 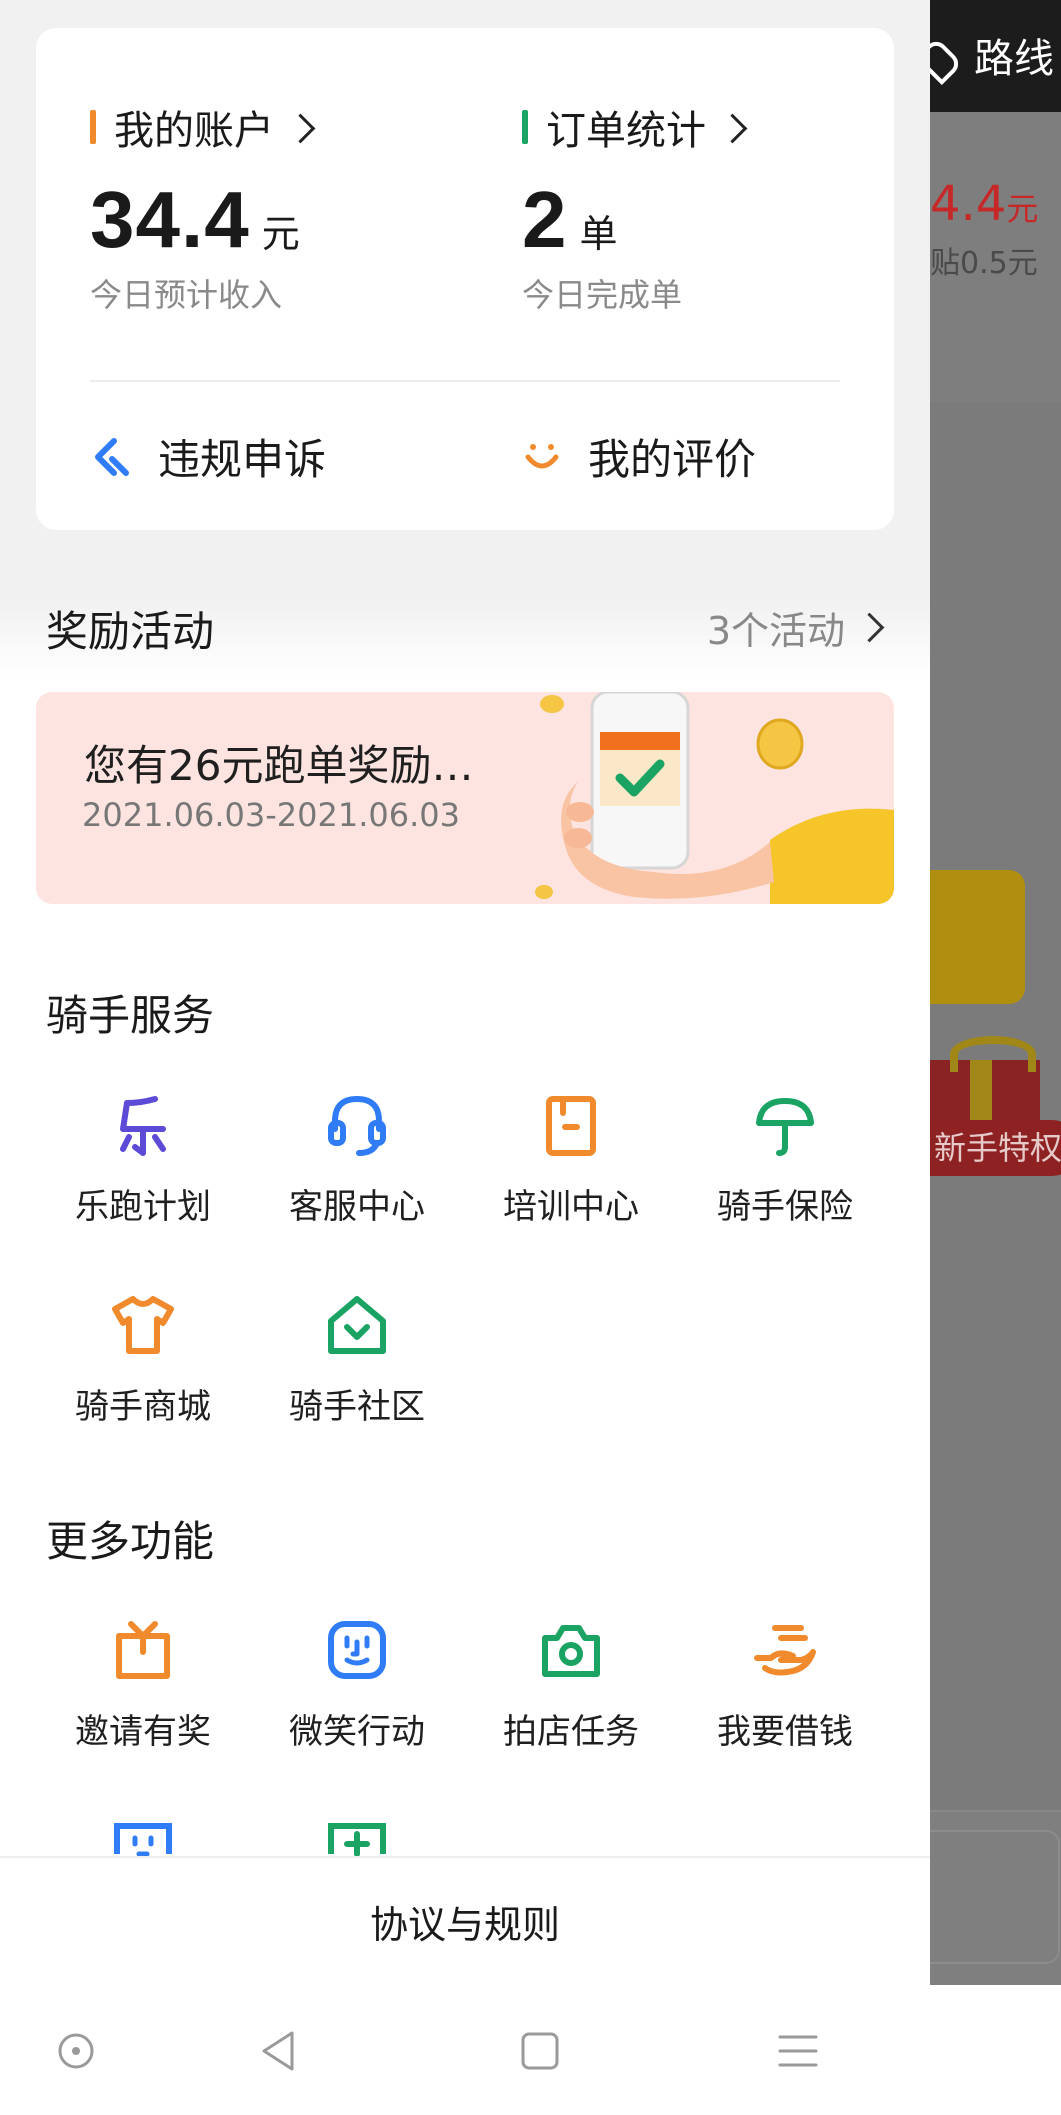 What do you see at coordinates (1022, 209) in the screenshot?
I see `background-price-unit: 元` at bounding box center [1022, 209].